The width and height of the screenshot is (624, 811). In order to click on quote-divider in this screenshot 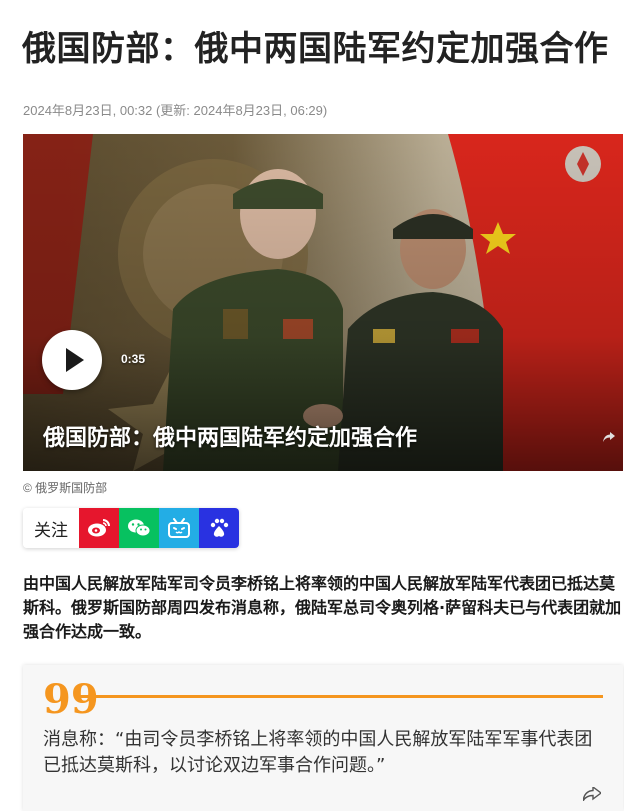, I will do `click(341, 696)`.